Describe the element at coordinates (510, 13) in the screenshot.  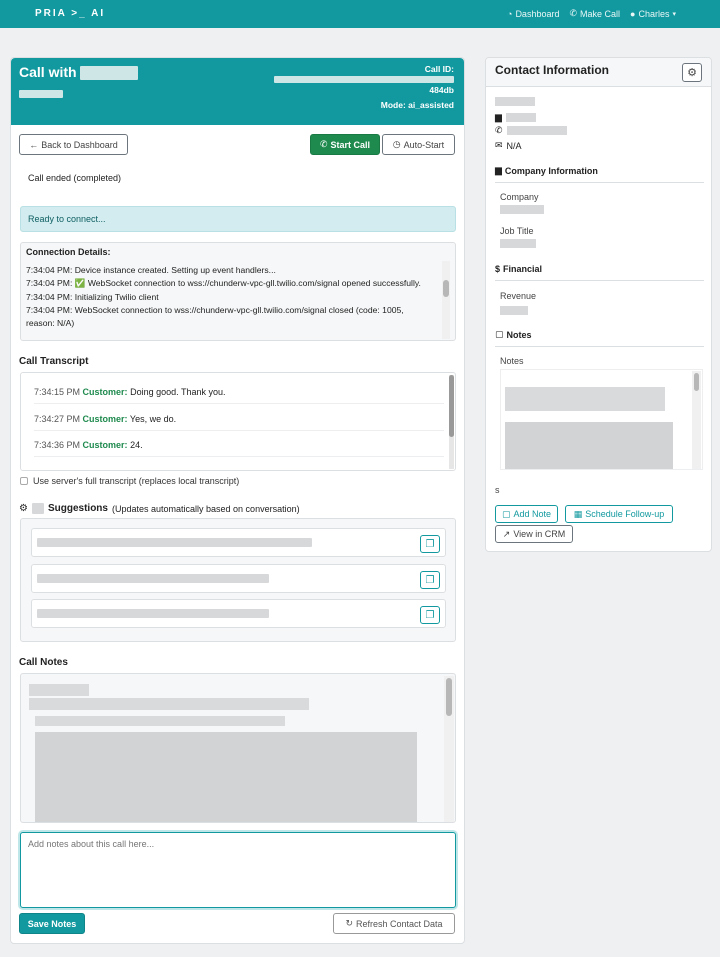
I see `dashboard-icon: ◔` at that location.